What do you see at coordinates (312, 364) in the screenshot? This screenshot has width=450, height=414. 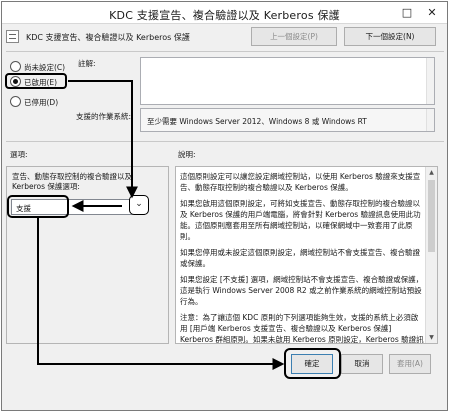 I see `ok-button: 確定` at bounding box center [312, 364].